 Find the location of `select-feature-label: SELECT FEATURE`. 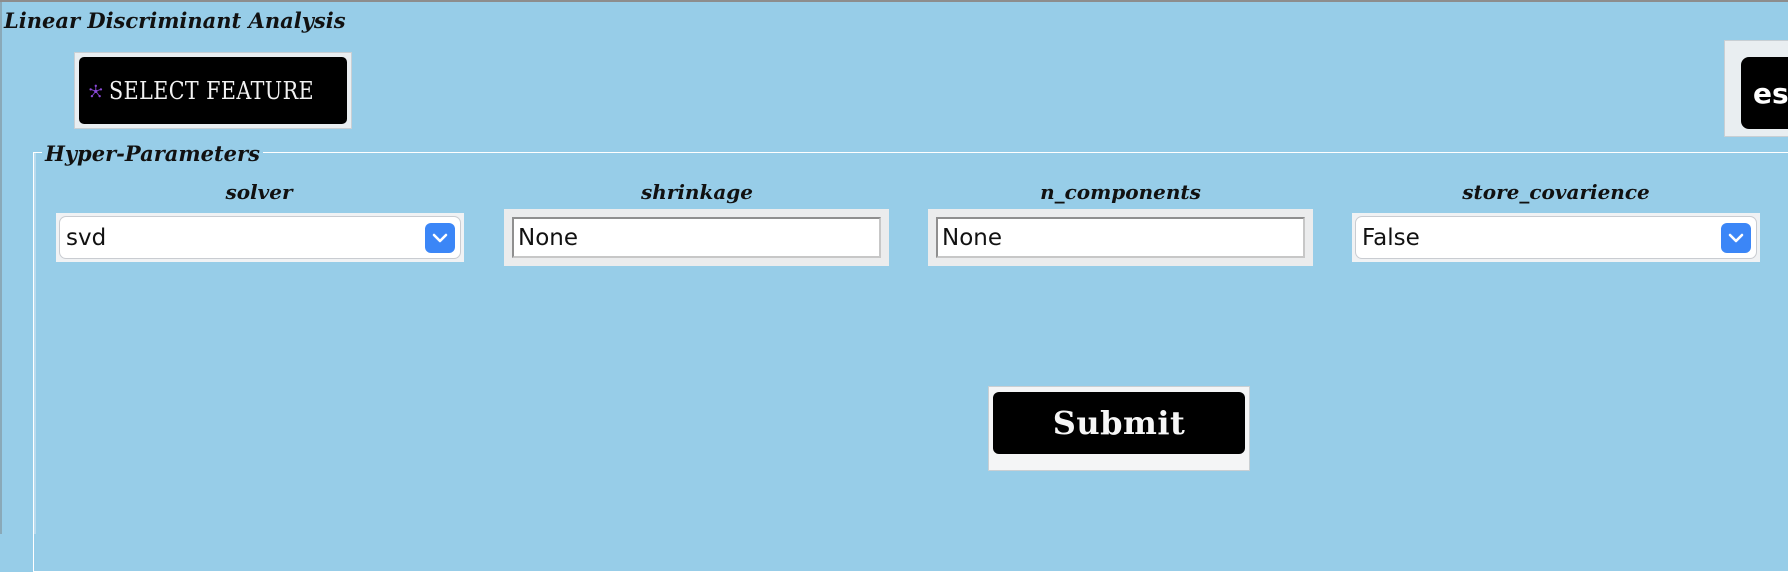

select-feature-label: SELECT FEATURE is located at coordinates (211, 90).